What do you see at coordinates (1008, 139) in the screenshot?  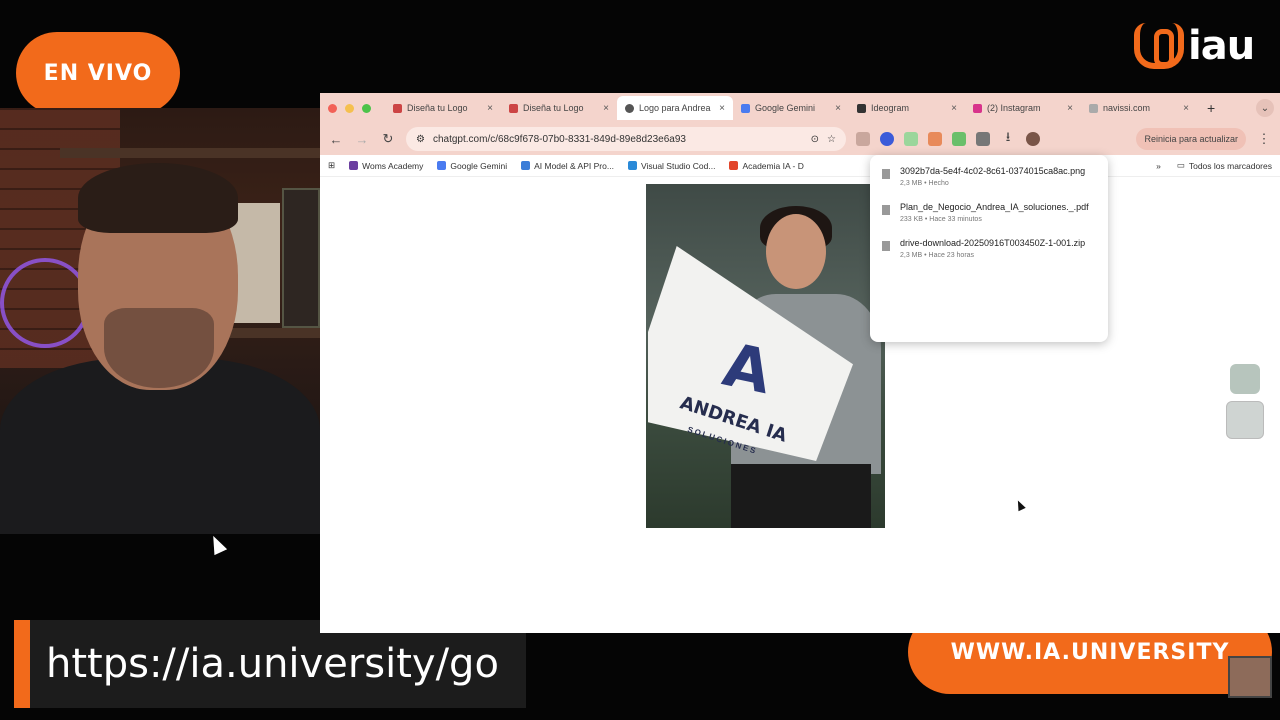 I see `download-icon: ⭳` at bounding box center [1008, 139].